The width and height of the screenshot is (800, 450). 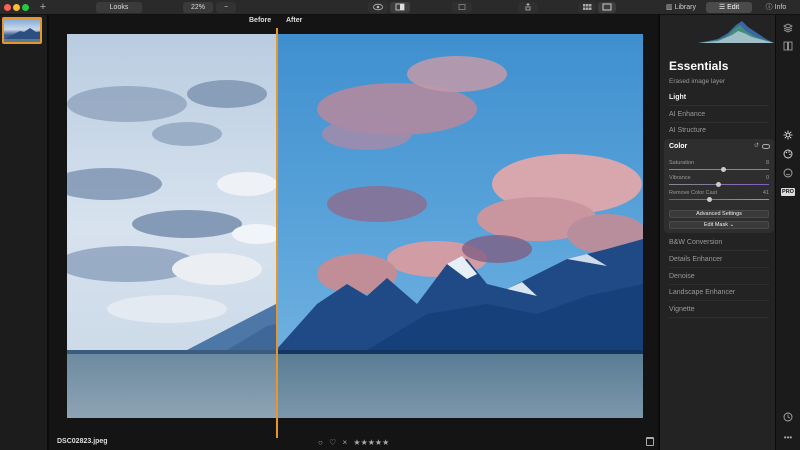 I want to click on section-bw-conversion: B&W Conversion, so click(x=719, y=245).